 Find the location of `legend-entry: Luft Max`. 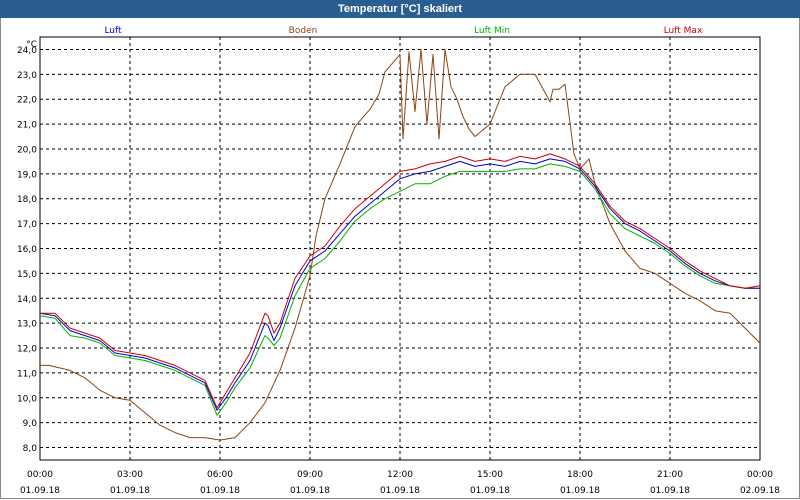

legend-entry: Luft Max is located at coordinates (683, 31).